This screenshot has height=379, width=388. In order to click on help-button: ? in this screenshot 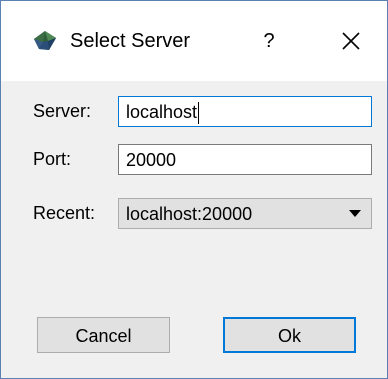, I will do `click(269, 41)`.